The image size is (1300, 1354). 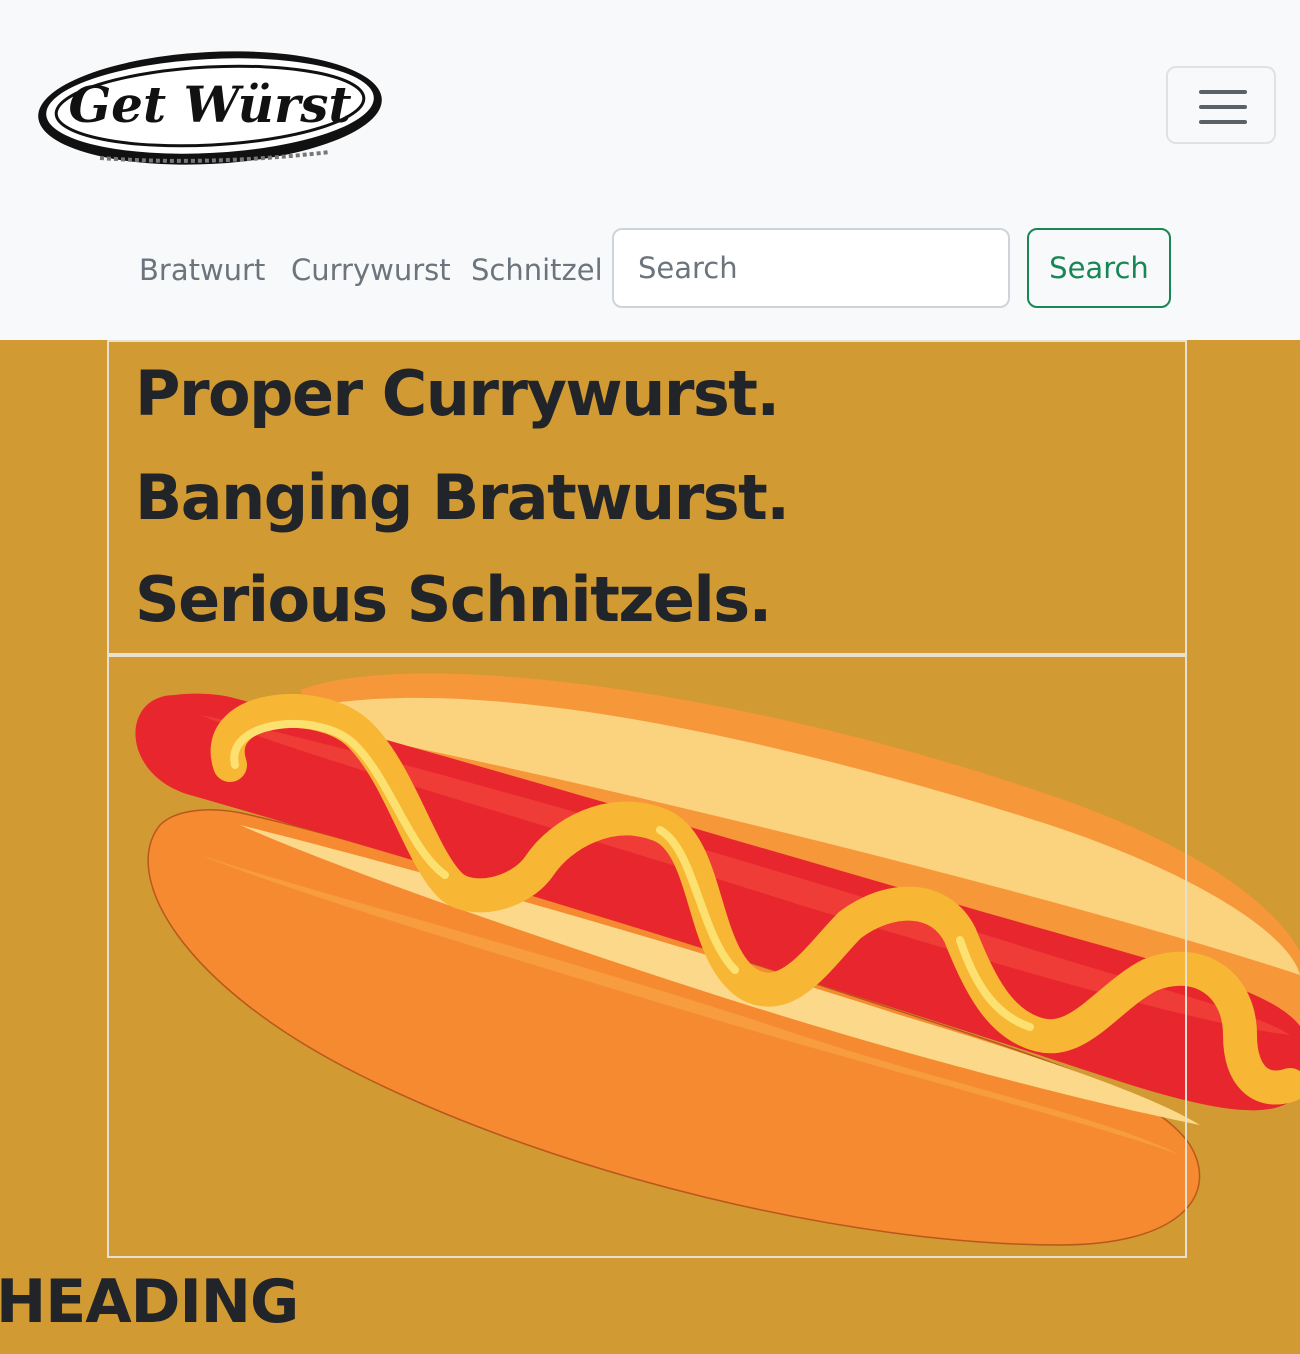 I want to click on search-button: Search, so click(x=1099, y=268).